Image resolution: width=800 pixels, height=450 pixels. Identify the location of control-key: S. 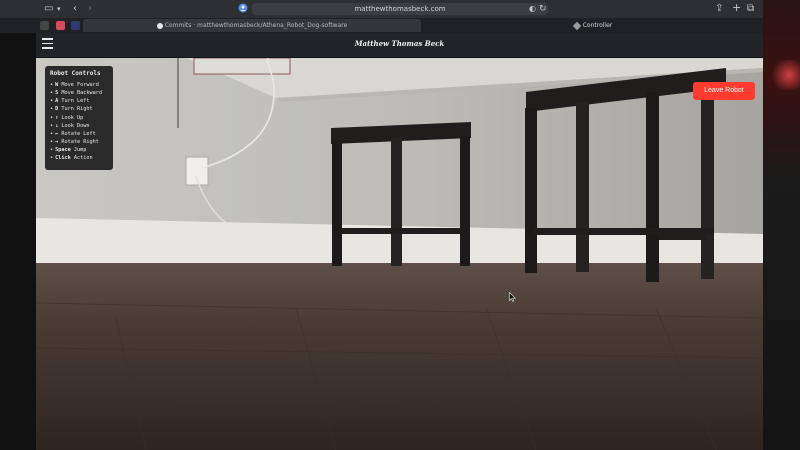
(57, 93).